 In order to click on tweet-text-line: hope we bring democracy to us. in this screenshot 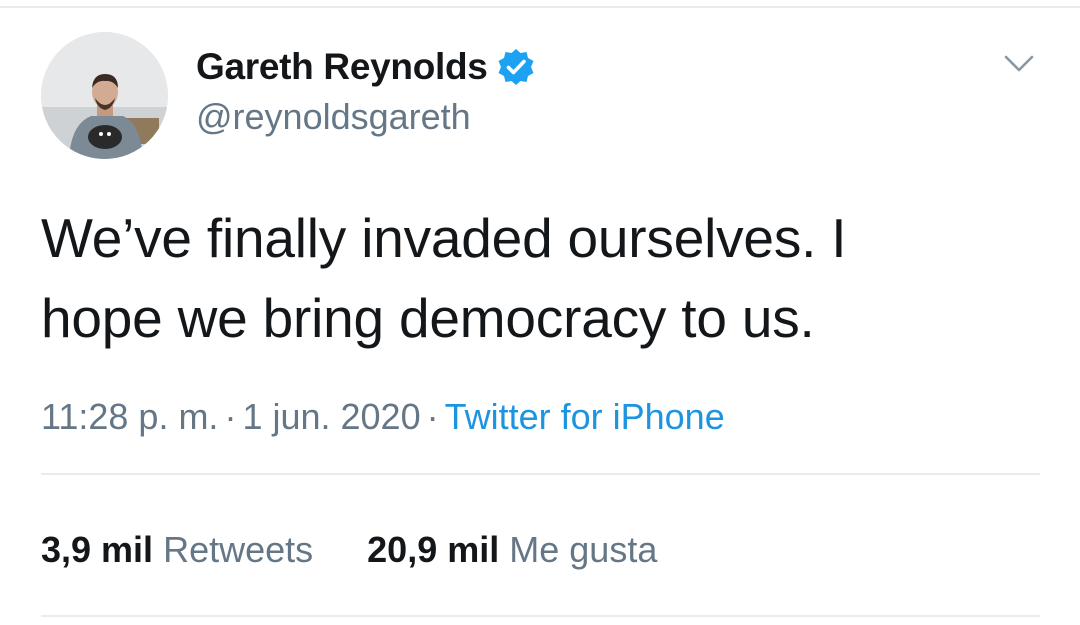, I will do `click(428, 318)`.